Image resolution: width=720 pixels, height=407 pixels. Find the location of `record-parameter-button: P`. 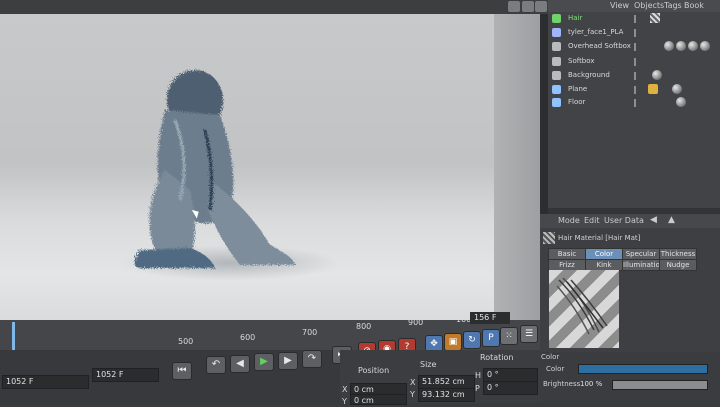

record-parameter-button: P is located at coordinates (491, 338).